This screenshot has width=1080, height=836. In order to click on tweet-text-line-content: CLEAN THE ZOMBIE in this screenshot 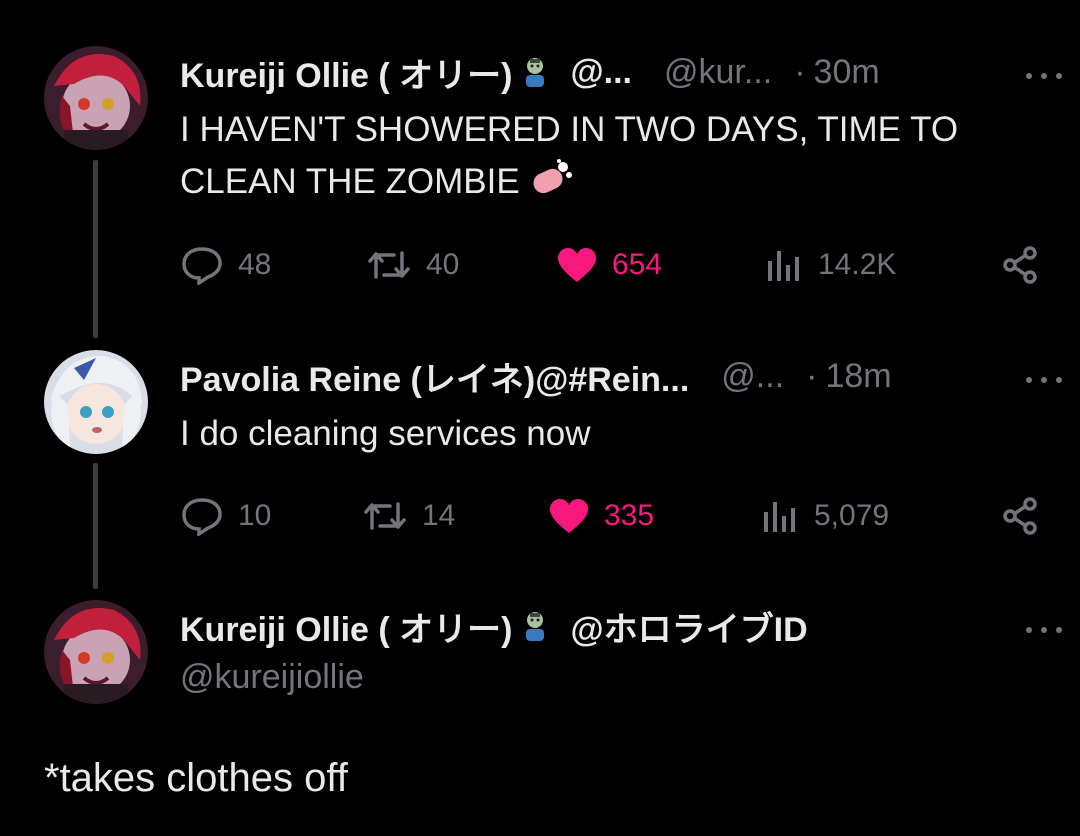, I will do `click(350, 181)`.